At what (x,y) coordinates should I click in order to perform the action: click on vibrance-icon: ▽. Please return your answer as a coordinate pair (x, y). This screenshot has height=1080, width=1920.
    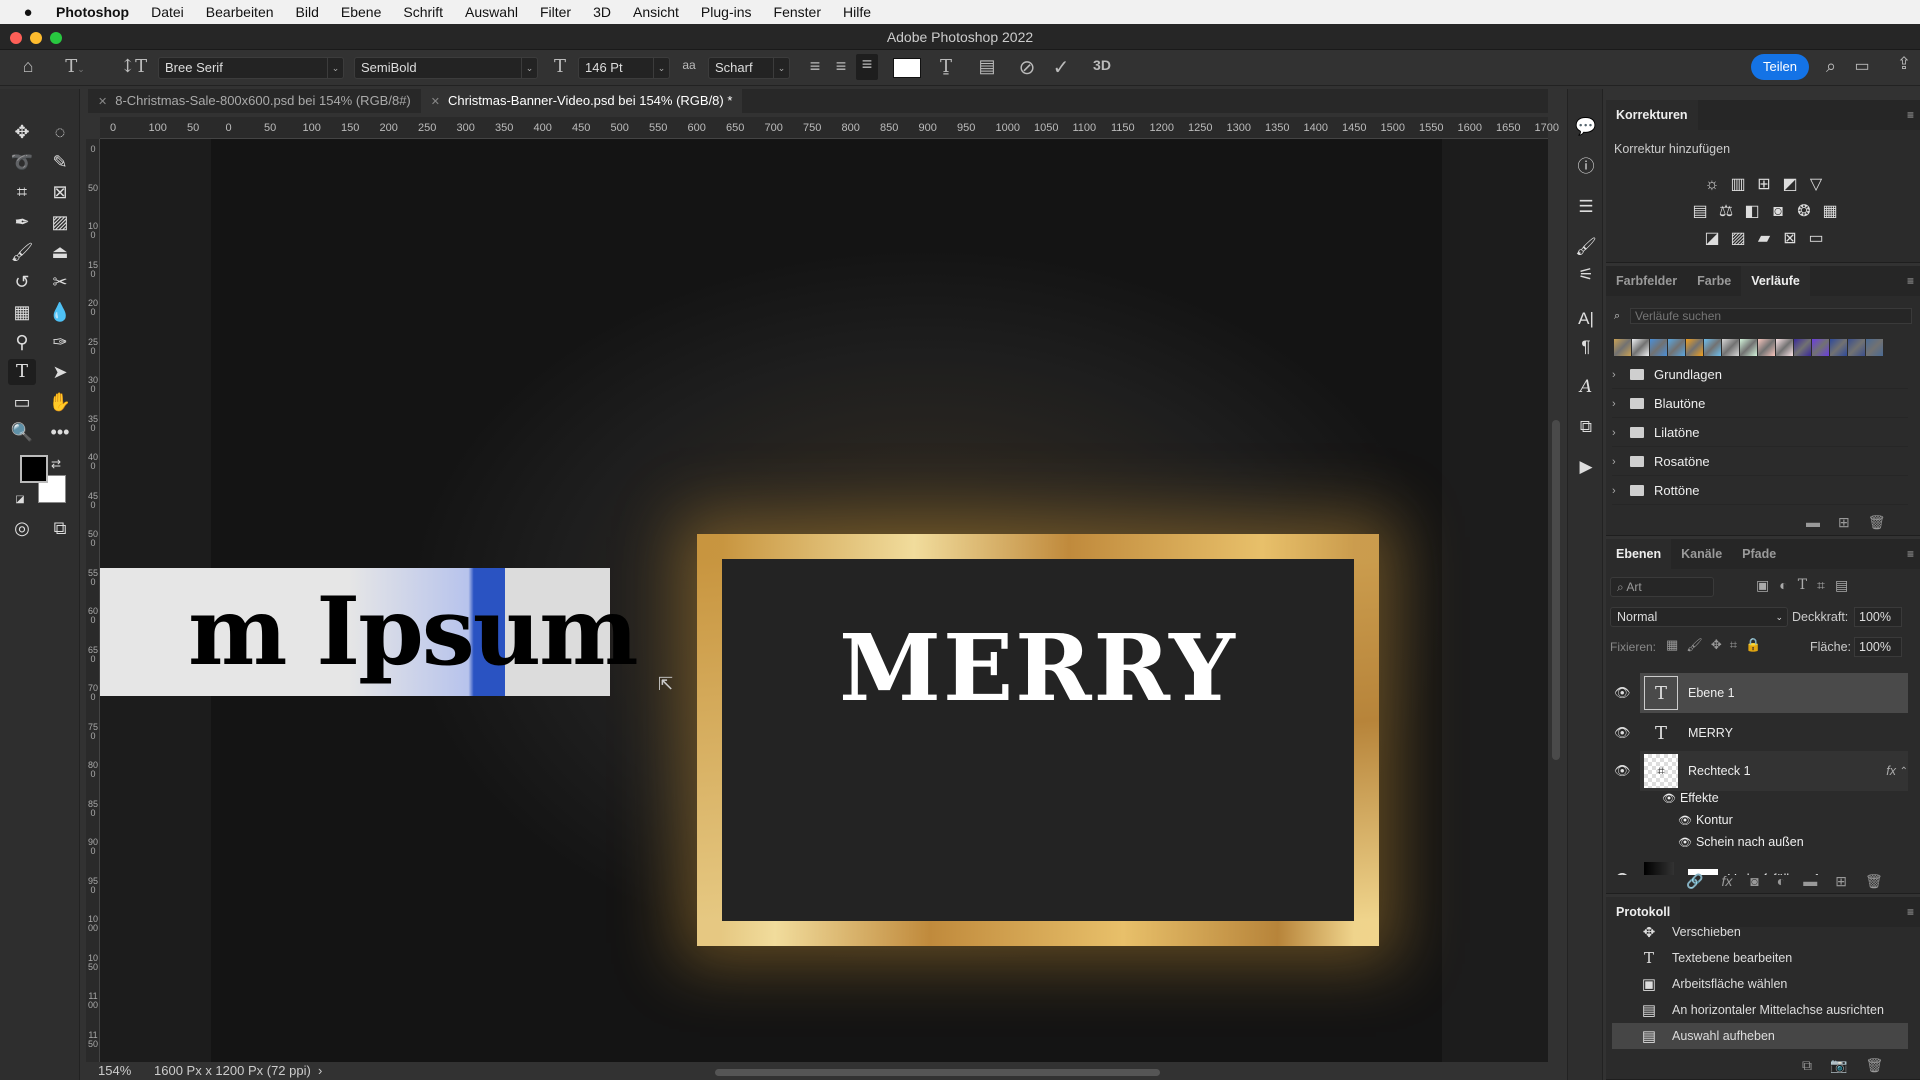
    Looking at the image, I should click on (1816, 185).